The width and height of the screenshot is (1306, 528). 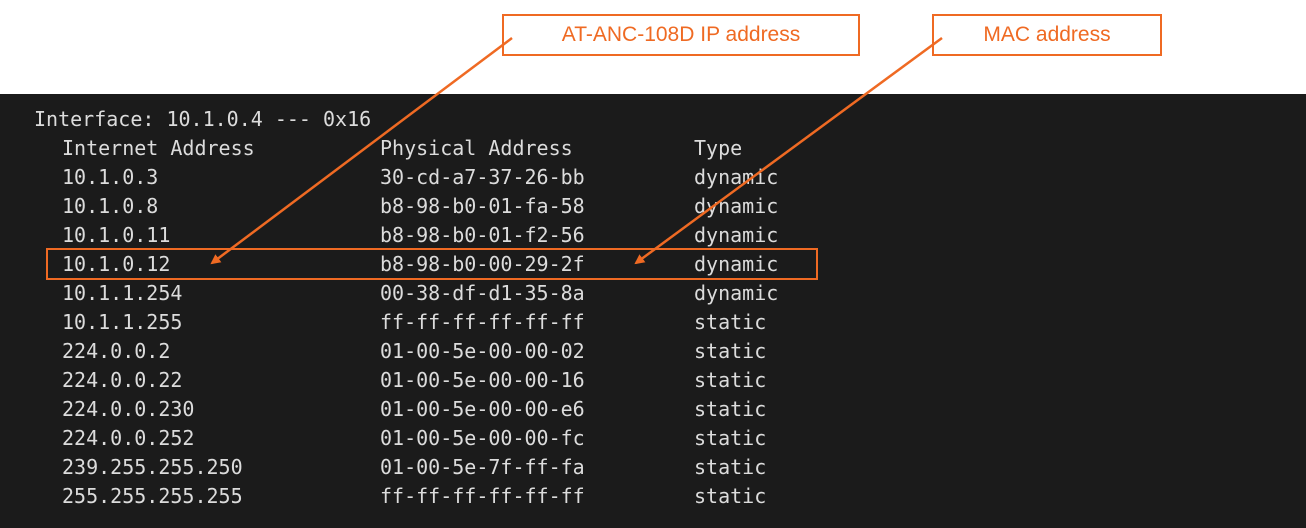 I want to click on mac-address-cell: 01-00-5e-00-00-02, so click(x=482, y=351).